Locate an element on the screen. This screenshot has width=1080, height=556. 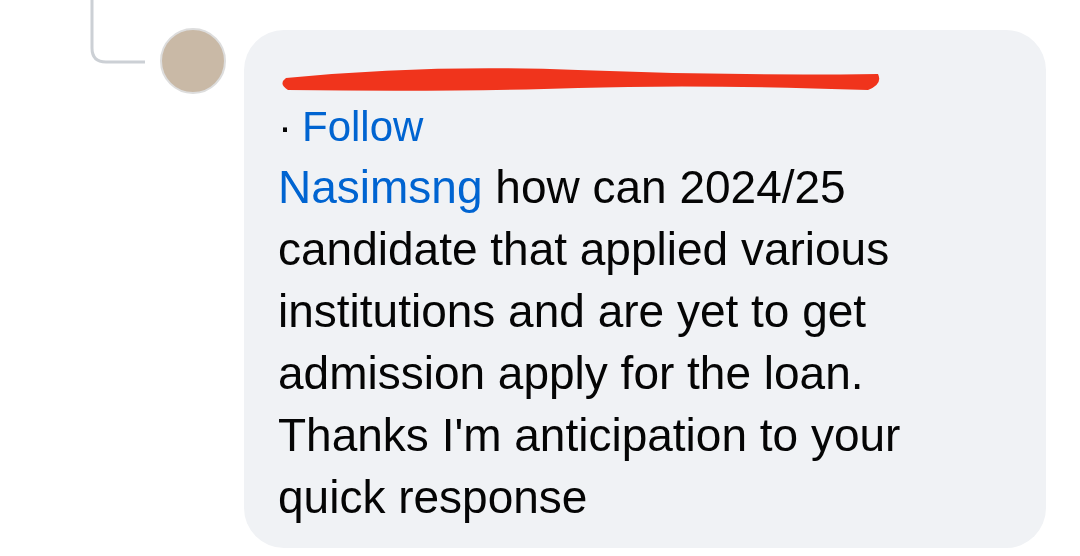
mention-link: Nasimsng is located at coordinates (380, 187).